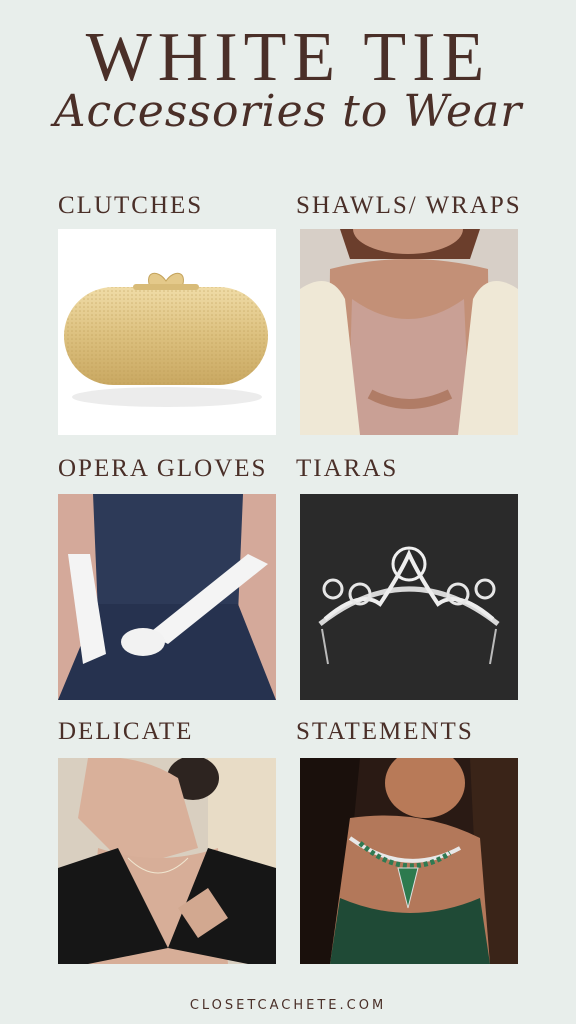 Image resolution: width=576 pixels, height=1024 pixels. Describe the element at coordinates (163, 468) in the screenshot. I see `section-label-opera-gloves: OPERA GLOVES` at that location.